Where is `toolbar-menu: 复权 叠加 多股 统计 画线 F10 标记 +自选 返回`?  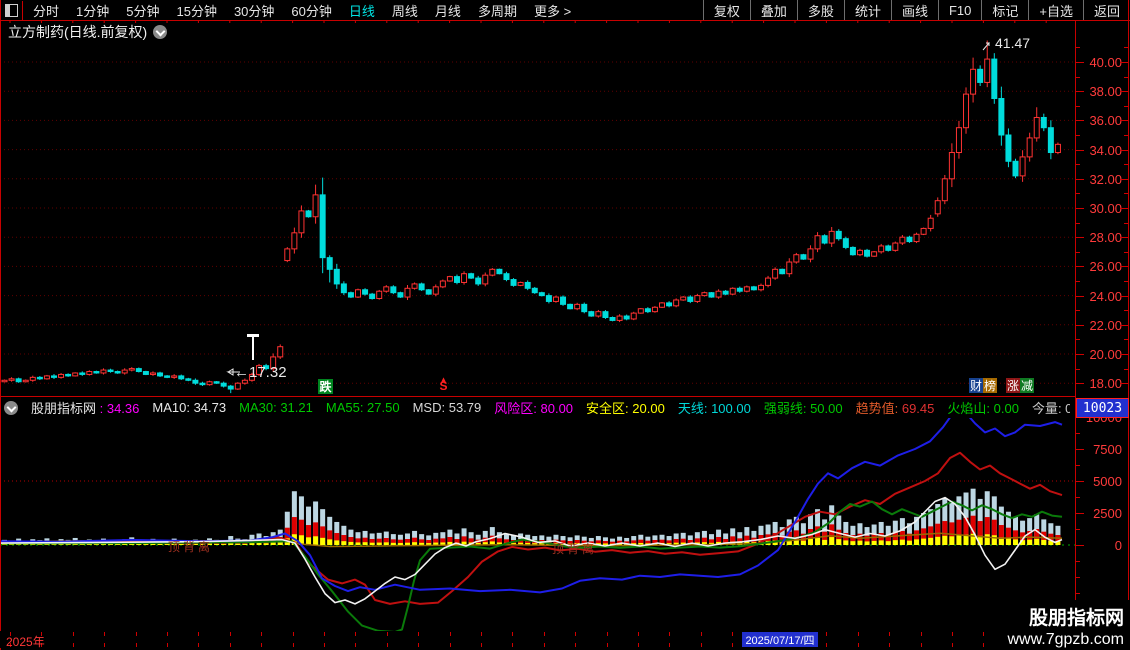 toolbar-menu: 复权 叠加 多股 统计 画线 F10 标记 +自选 返回 is located at coordinates (916, 10).